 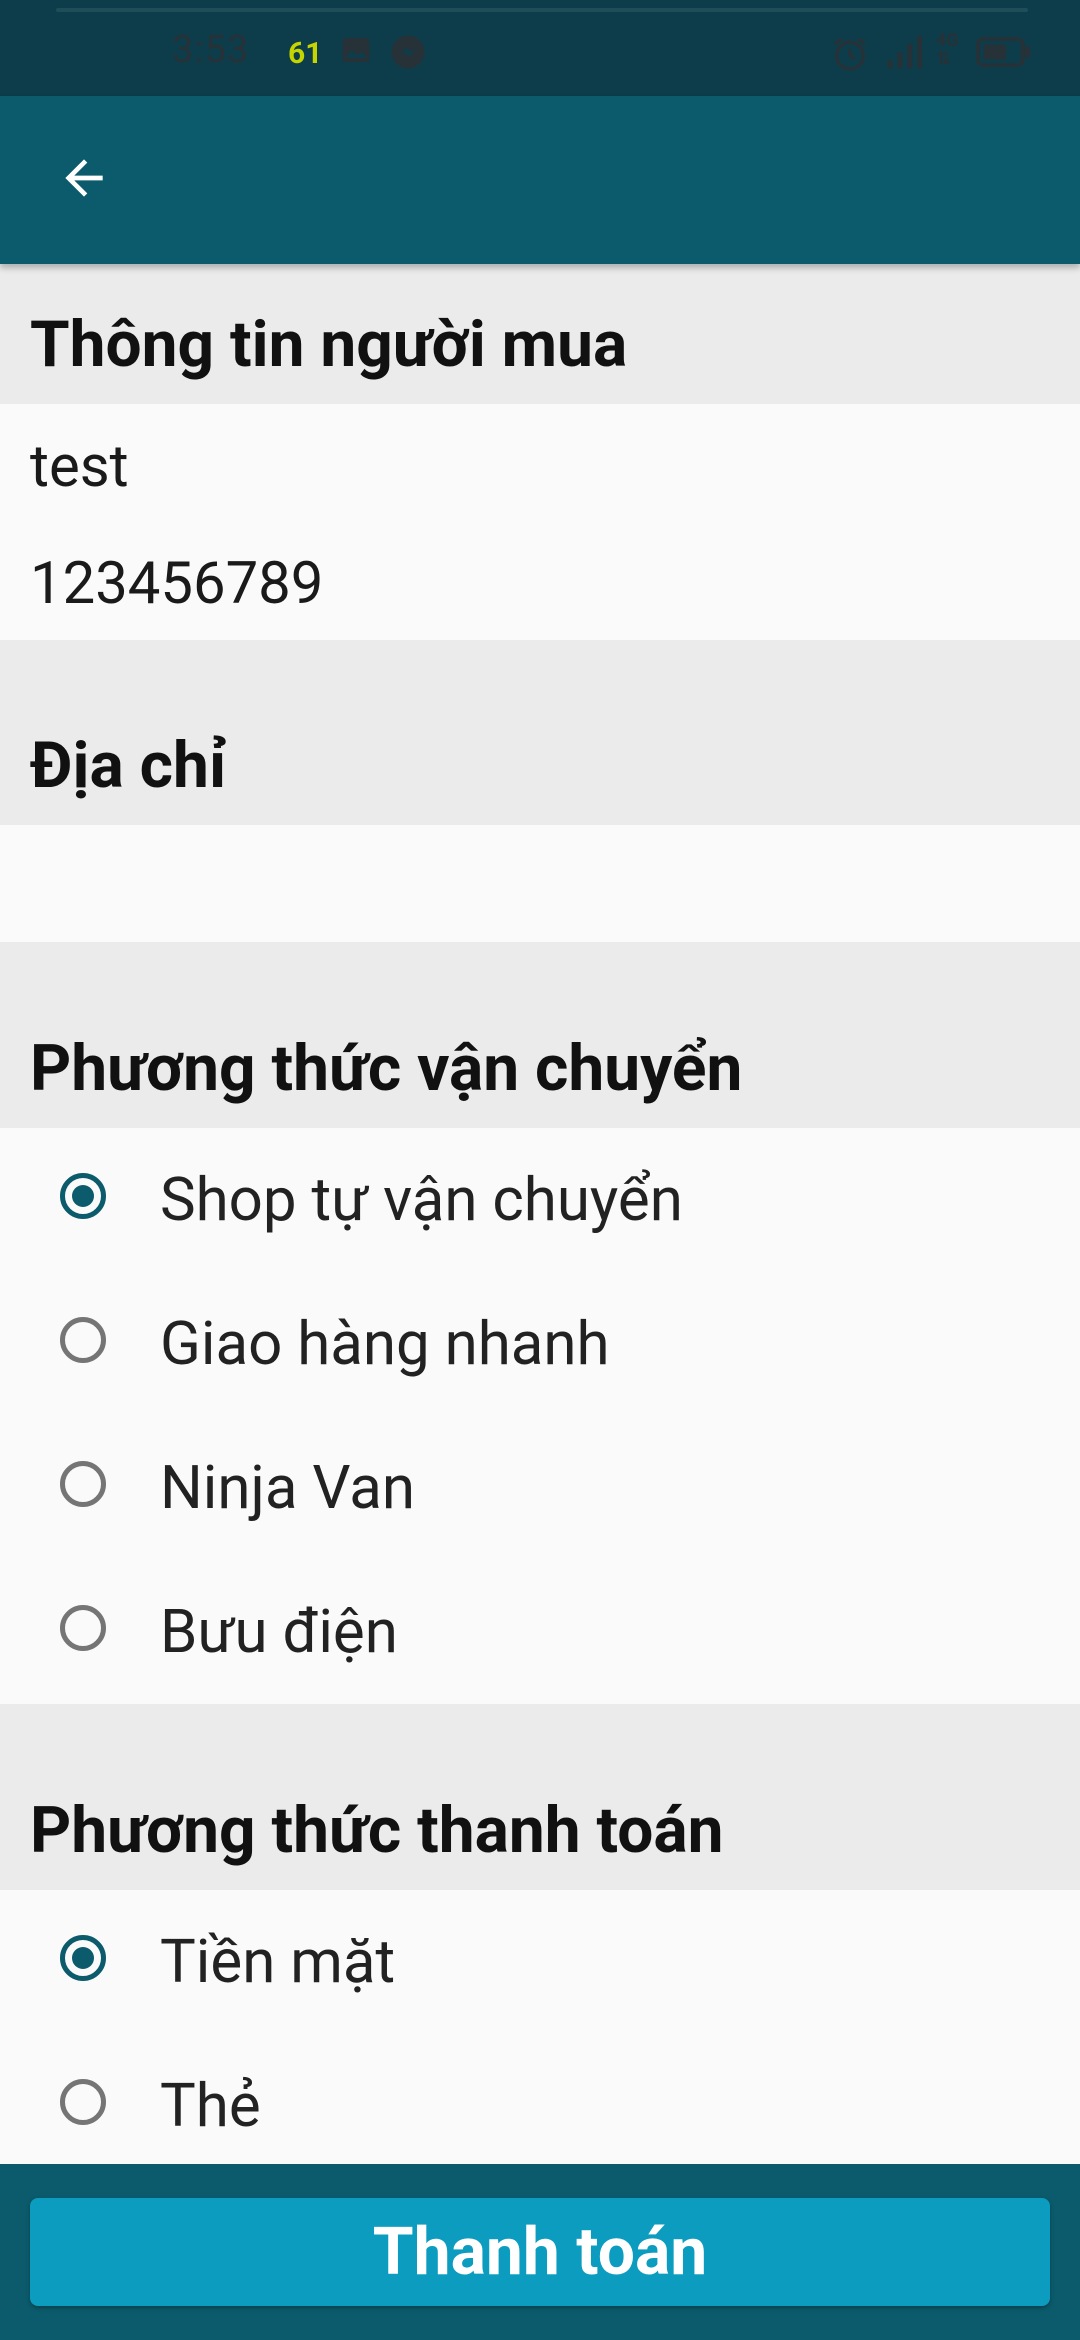 I want to click on arrow-back-icon, so click(x=84, y=180).